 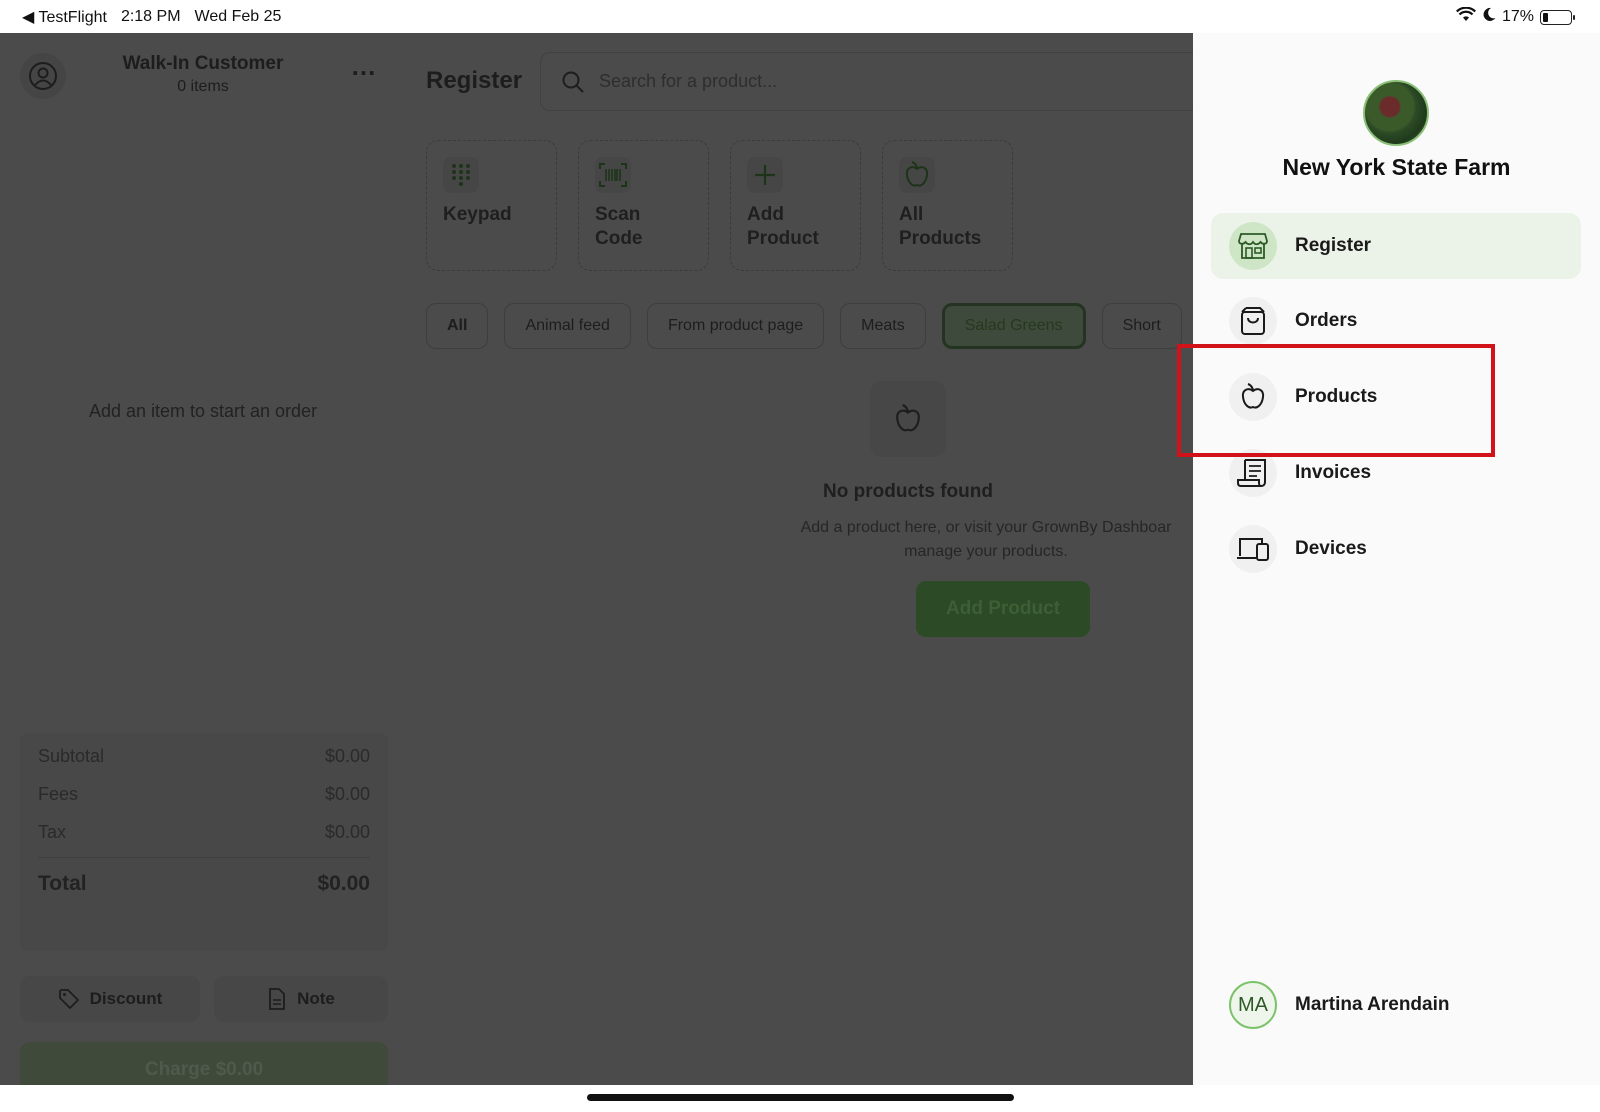 I want to click on empty-products-state: No products found, so click(x=908, y=441).